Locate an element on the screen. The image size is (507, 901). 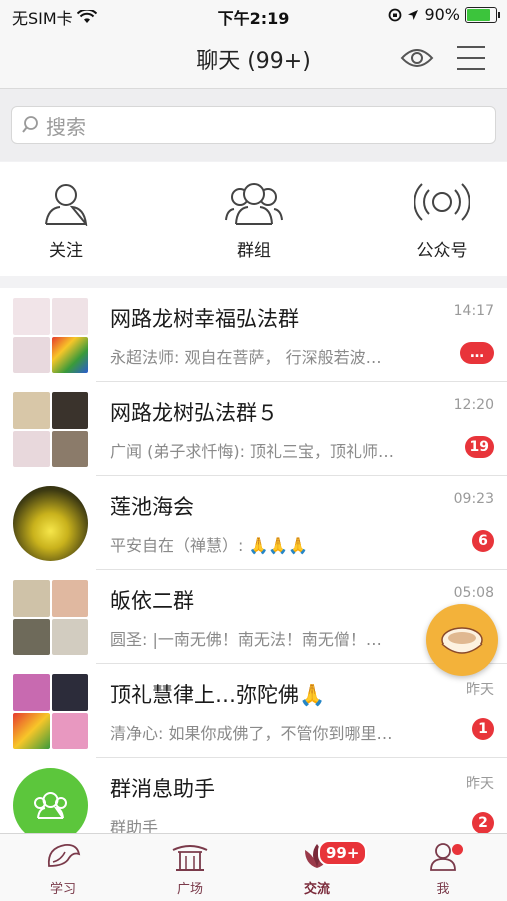
follow-button: 关注 is located at coordinates (66, 220).